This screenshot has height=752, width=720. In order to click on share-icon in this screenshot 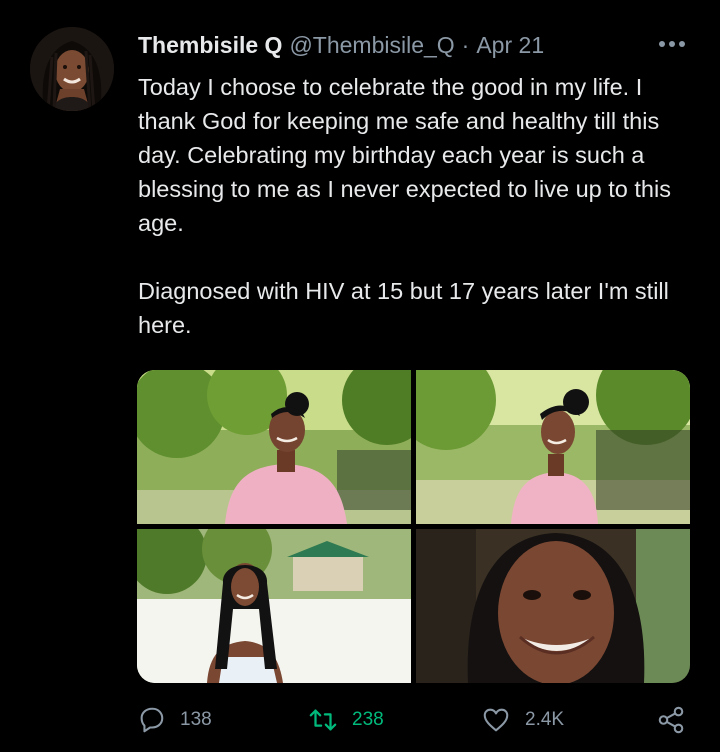, I will do `click(671, 720)`.